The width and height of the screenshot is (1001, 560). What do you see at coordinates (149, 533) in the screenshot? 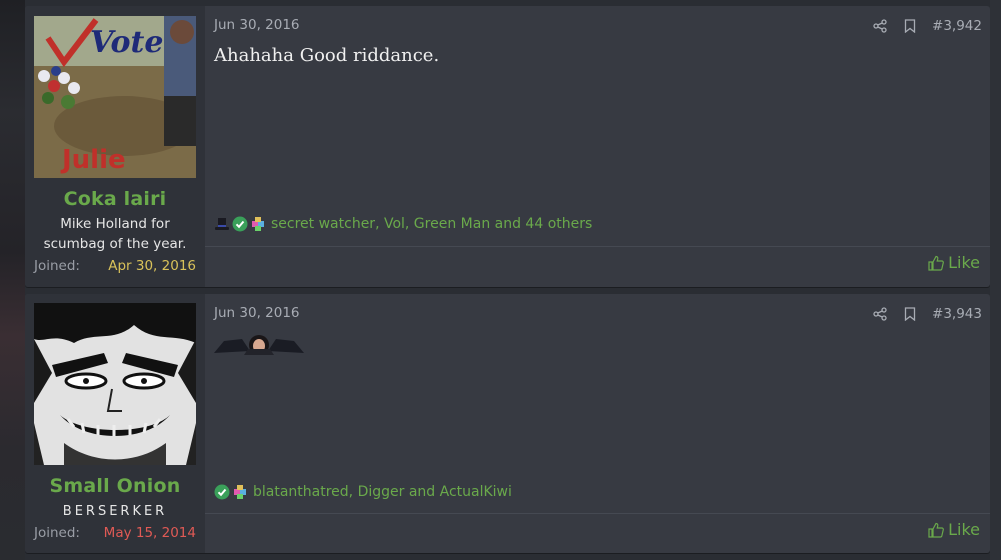
I see `joined-date: May 15, 2014` at bounding box center [149, 533].